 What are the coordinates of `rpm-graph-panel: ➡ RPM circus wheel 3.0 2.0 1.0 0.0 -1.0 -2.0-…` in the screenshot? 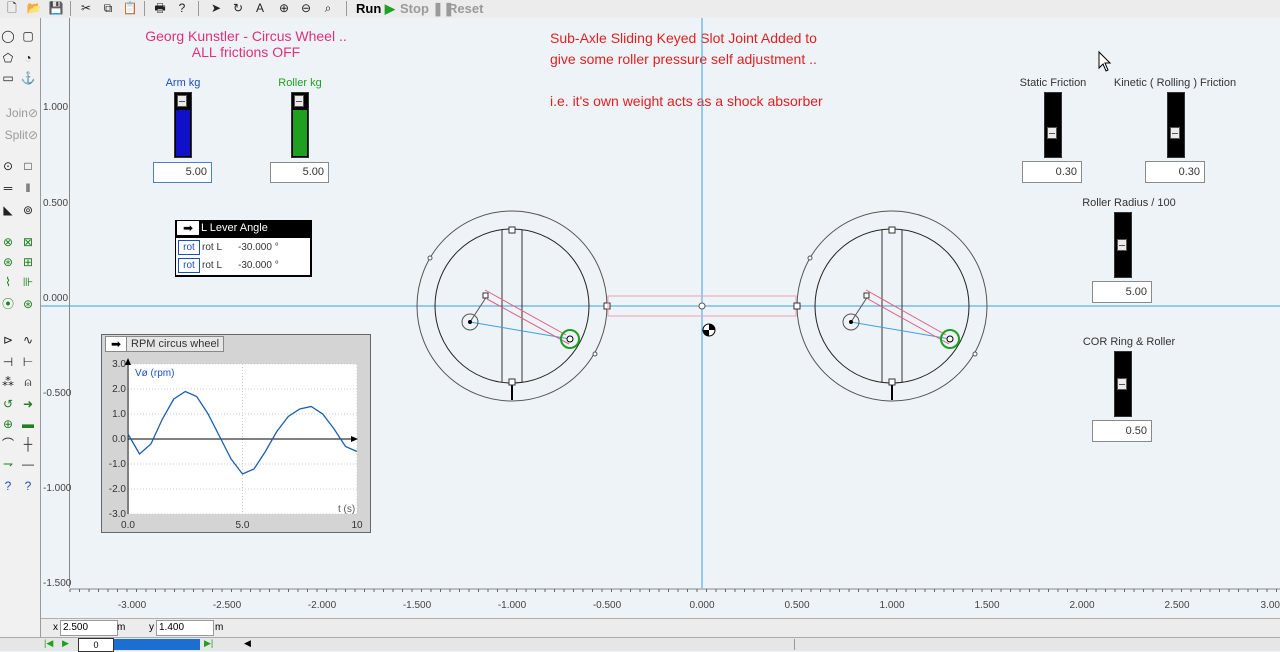 It's located at (236, 433).